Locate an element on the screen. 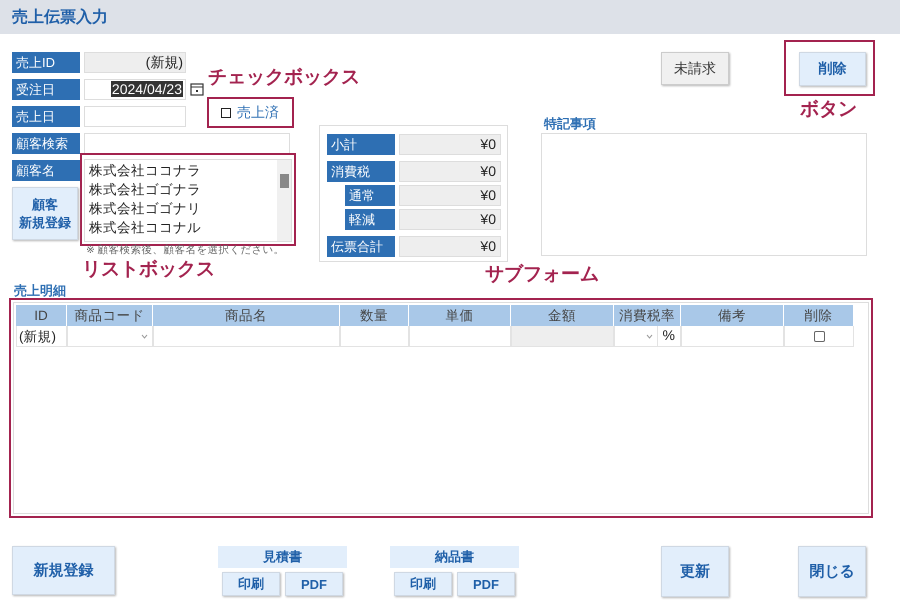 This screenshot has height=604, width=900. total-label: 小計 is located at coordinates (361, 144).